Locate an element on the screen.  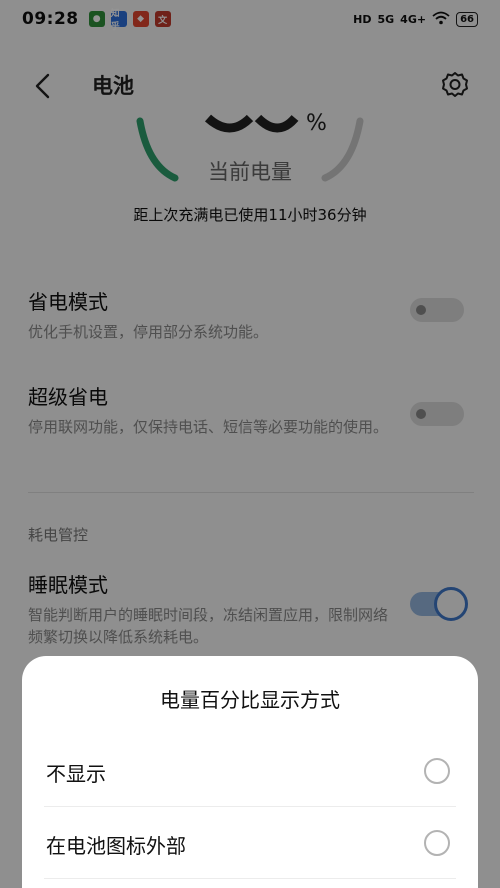
option-label: 不显示 is located at coordinates (76, 774).